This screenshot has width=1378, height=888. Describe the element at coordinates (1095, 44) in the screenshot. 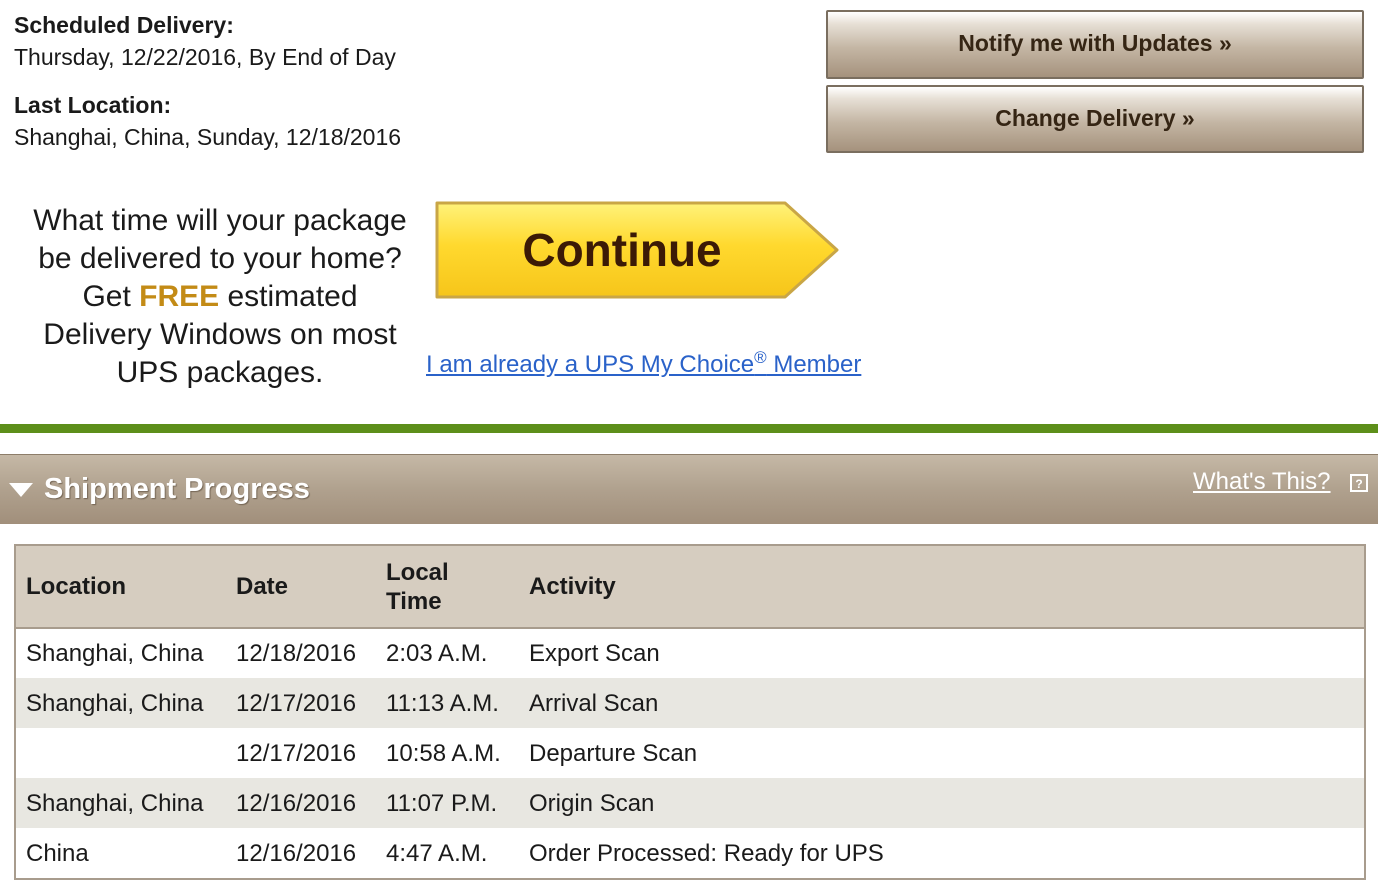

I see `notify-updates-button: Notify me with Updates »` at that location.